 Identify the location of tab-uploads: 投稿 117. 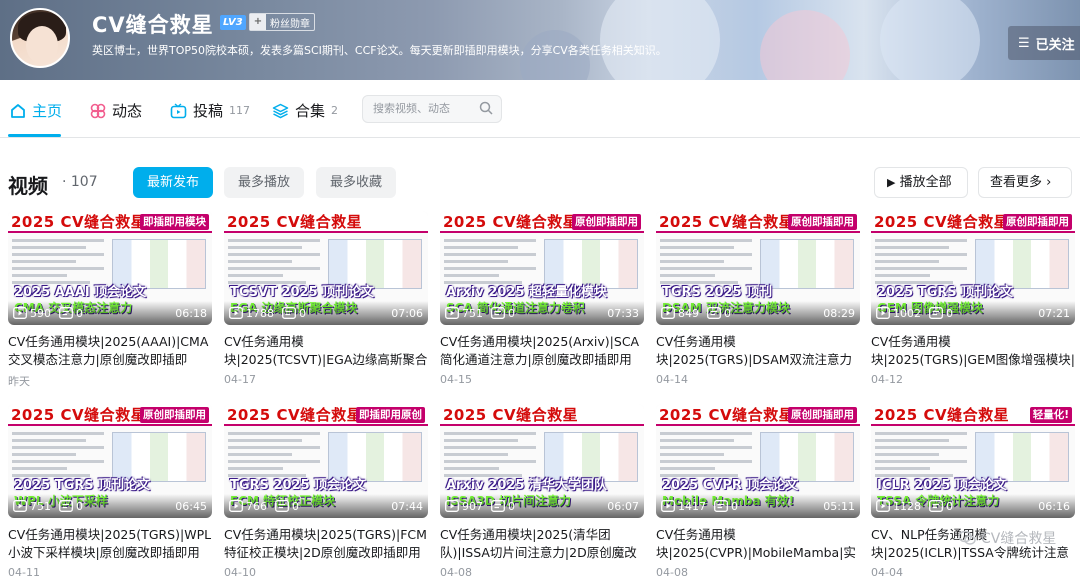
(210, 110).